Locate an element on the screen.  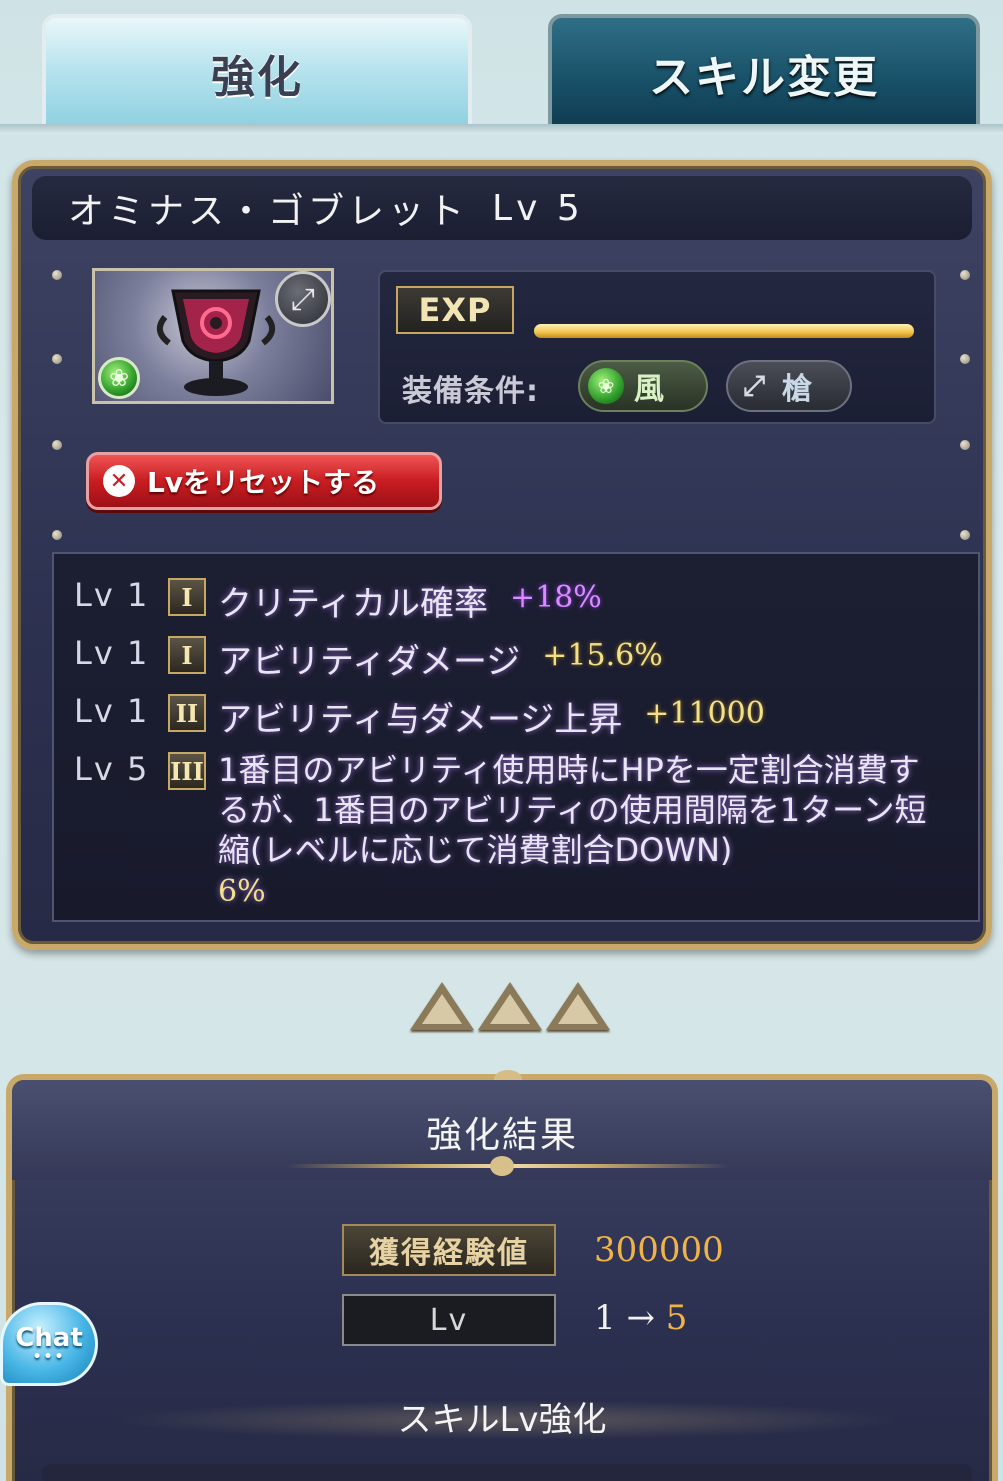
tab-skill-change: スキル変更 is located at coordinates (764, 73).